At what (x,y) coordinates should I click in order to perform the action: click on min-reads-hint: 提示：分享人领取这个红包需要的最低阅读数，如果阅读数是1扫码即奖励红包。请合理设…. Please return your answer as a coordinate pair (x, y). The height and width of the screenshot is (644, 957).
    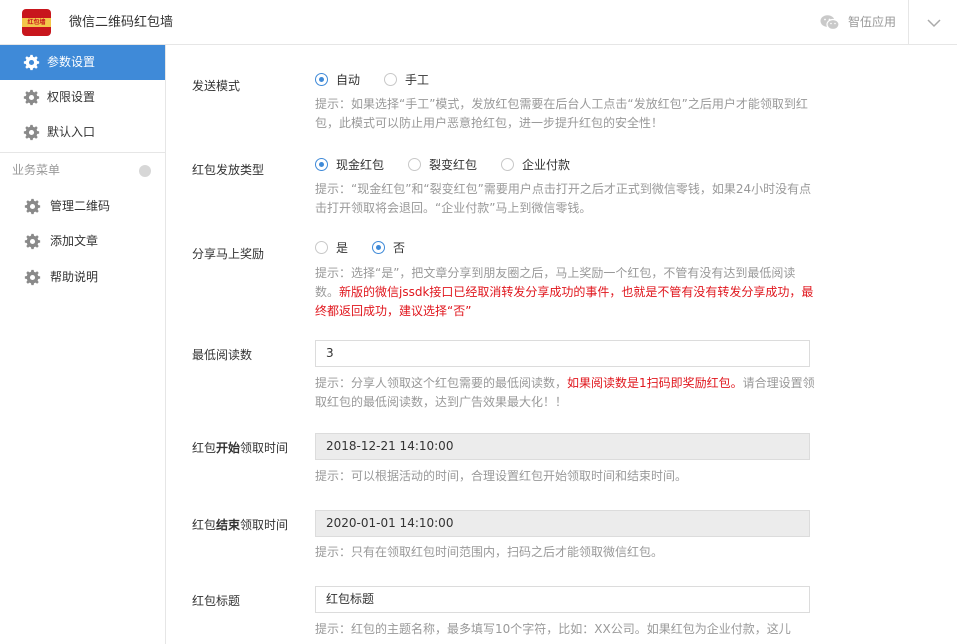
    Looking at the image, I should click on (565, 393).